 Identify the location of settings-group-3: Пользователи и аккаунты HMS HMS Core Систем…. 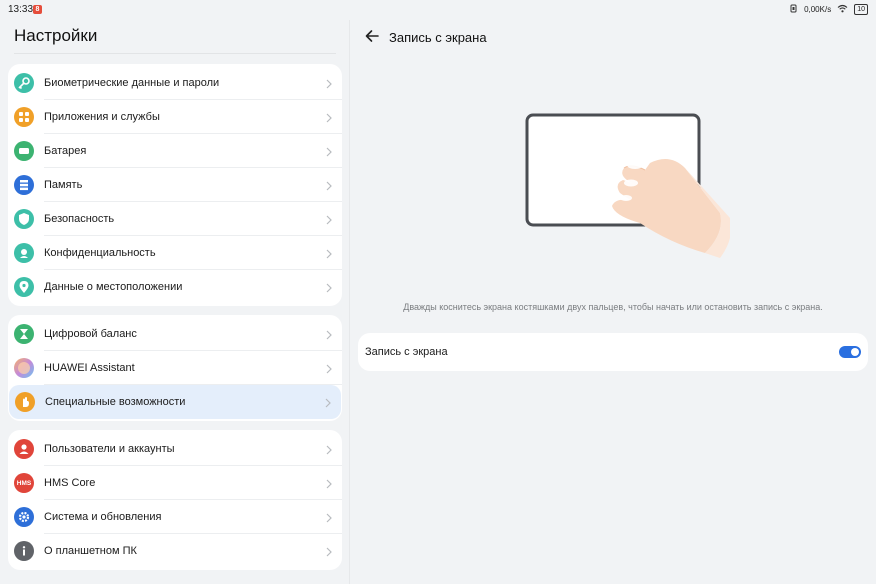
(175, 500).